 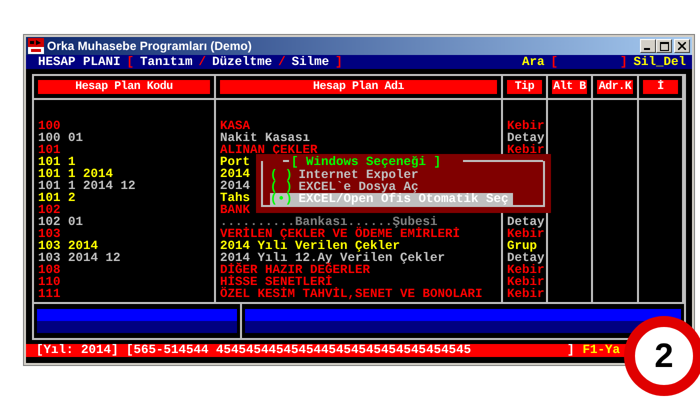 What do you see at coordinates (391, 187) in the screenshot?
I see `radio-option: ( ) EXCEL`e Dosya Aç` at bounding box center [391, 187].